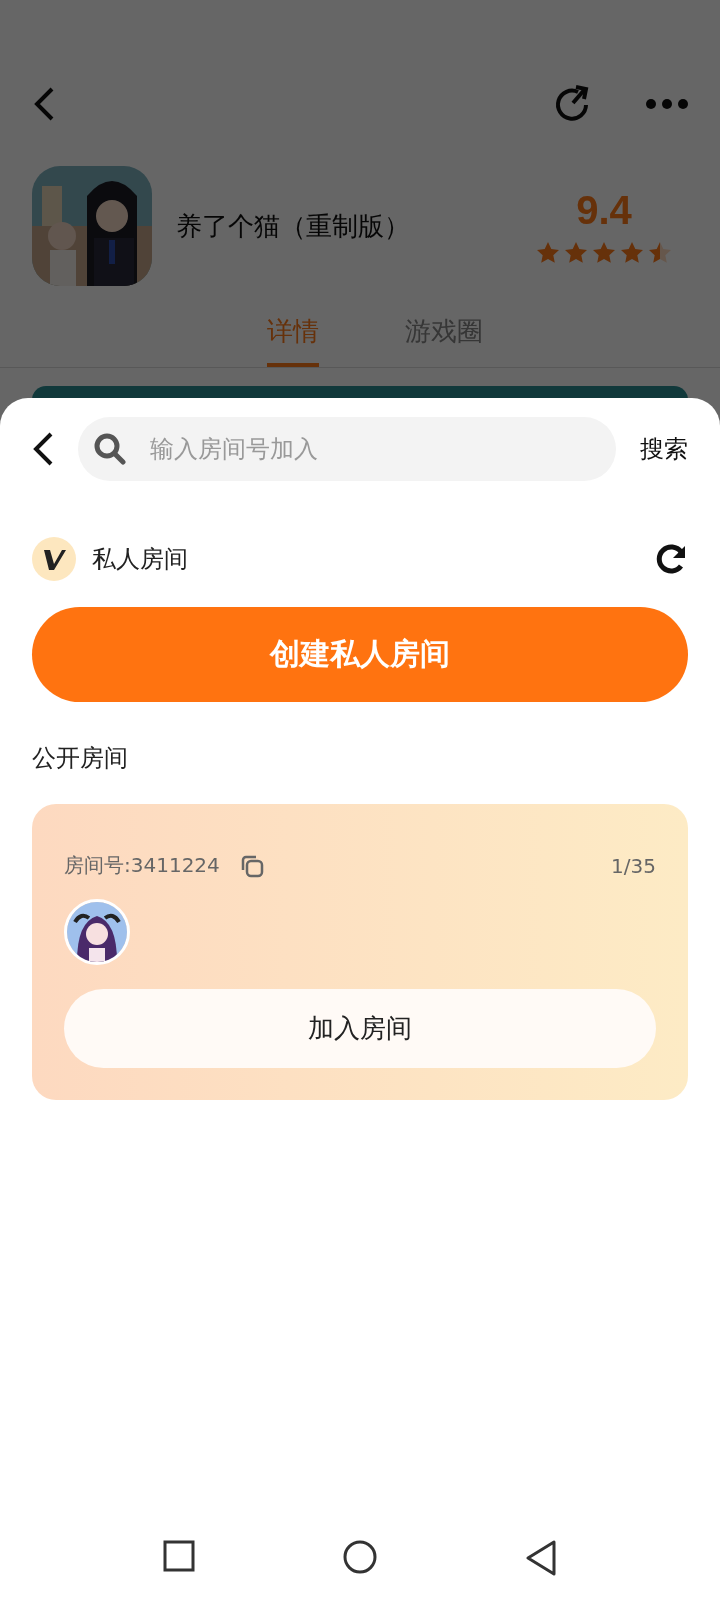  What do you see at coordinates (140, 559) in the screenshot?
I see `private-room-label: 私人房间` at bounding box center [140, 559].